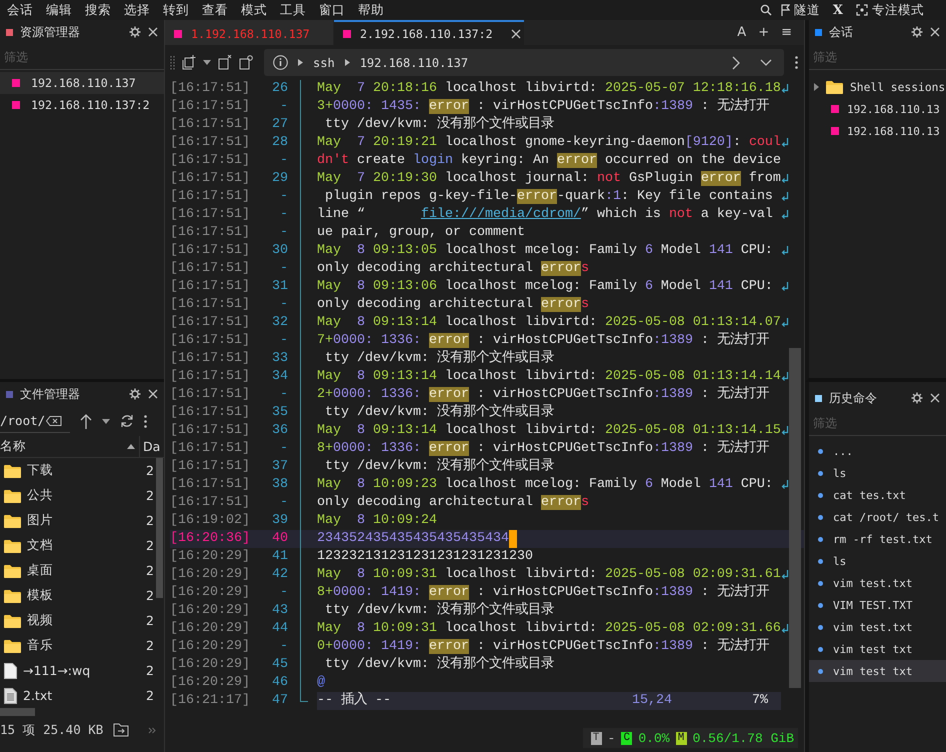 The width and height of the screenshot is (946, 752). I want to click on column-header: Da, so click(152, 446).